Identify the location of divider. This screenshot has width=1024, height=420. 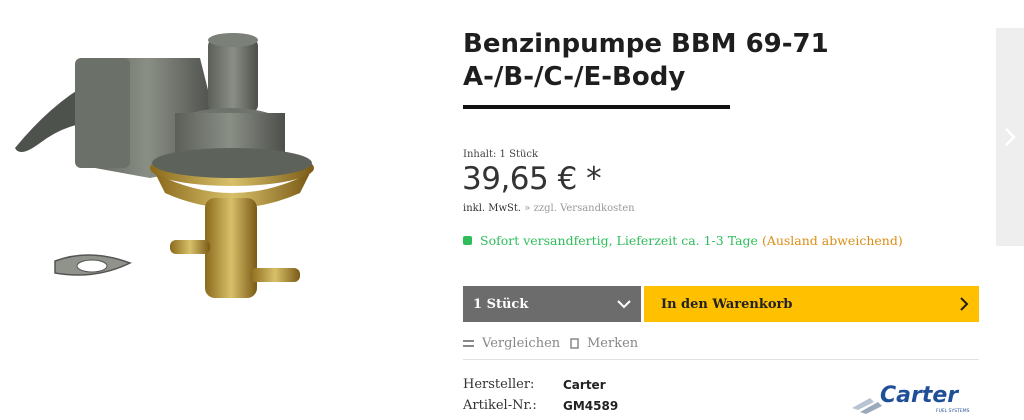
(721, 359).